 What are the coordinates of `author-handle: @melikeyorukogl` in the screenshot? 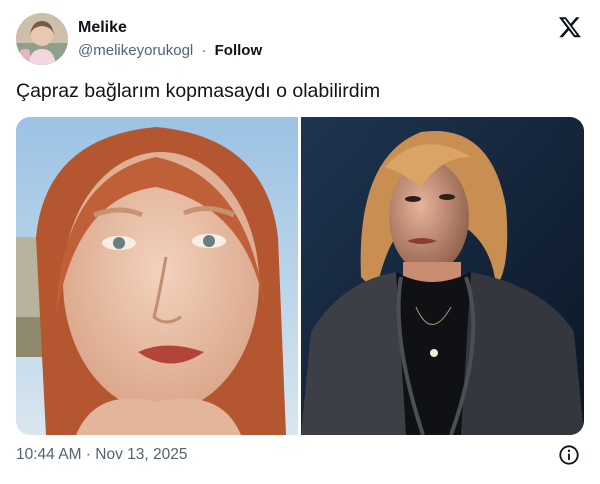 It's located at (135, 50).